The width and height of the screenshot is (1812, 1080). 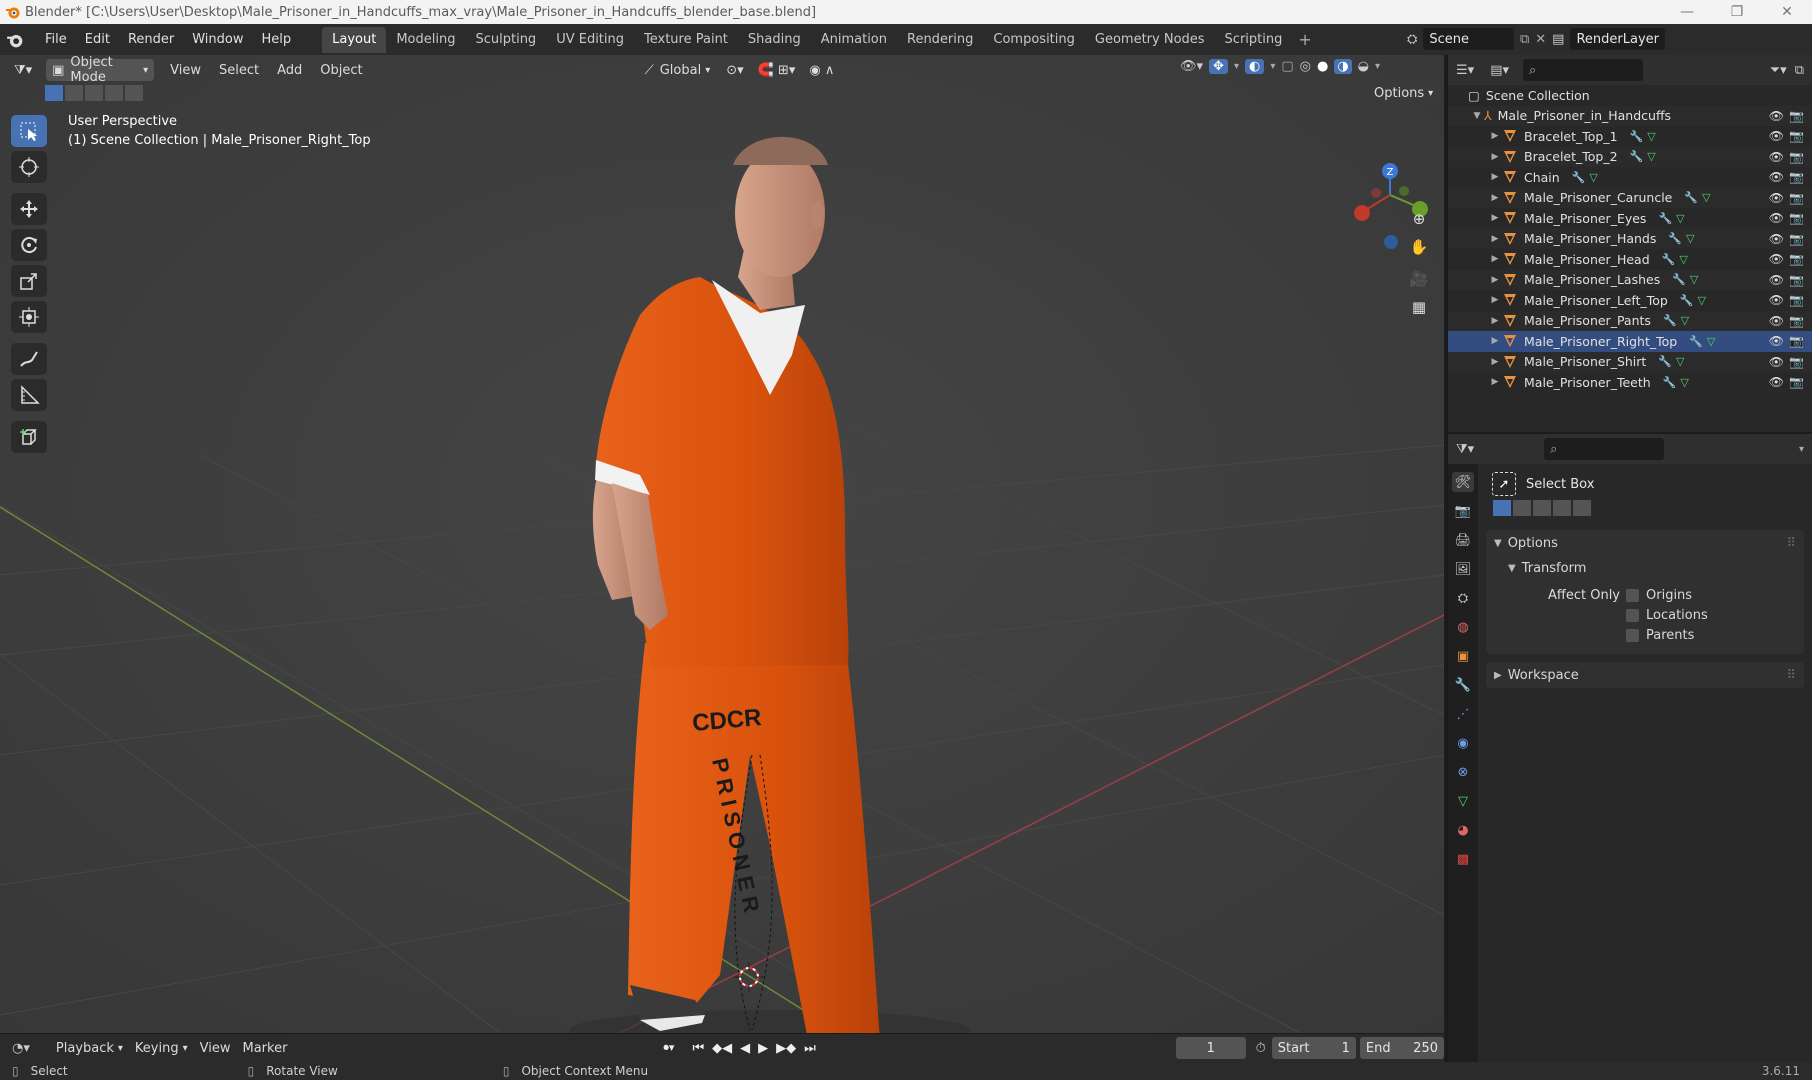 I want to click on outliner-item: ▶ Male_Prisoner_Caruncle 🔧 ▽ 👁 📷, so click(x=1630, y=197).